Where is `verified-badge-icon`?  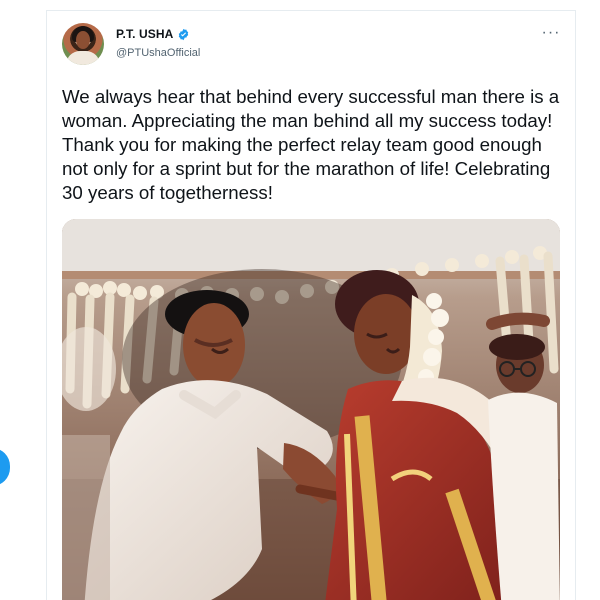 verified-badge-icon is located at coordinates (183, 34).